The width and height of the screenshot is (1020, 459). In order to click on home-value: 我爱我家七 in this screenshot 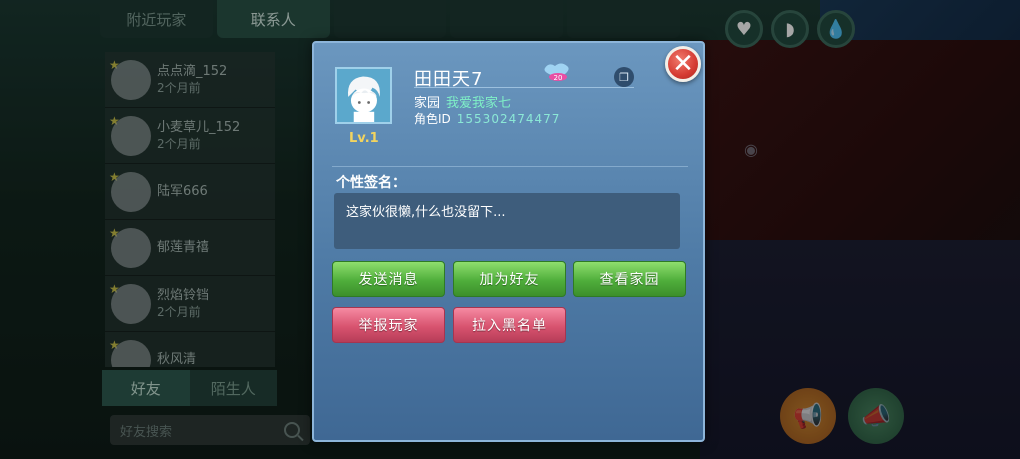, I will do `click(478, 103)`.